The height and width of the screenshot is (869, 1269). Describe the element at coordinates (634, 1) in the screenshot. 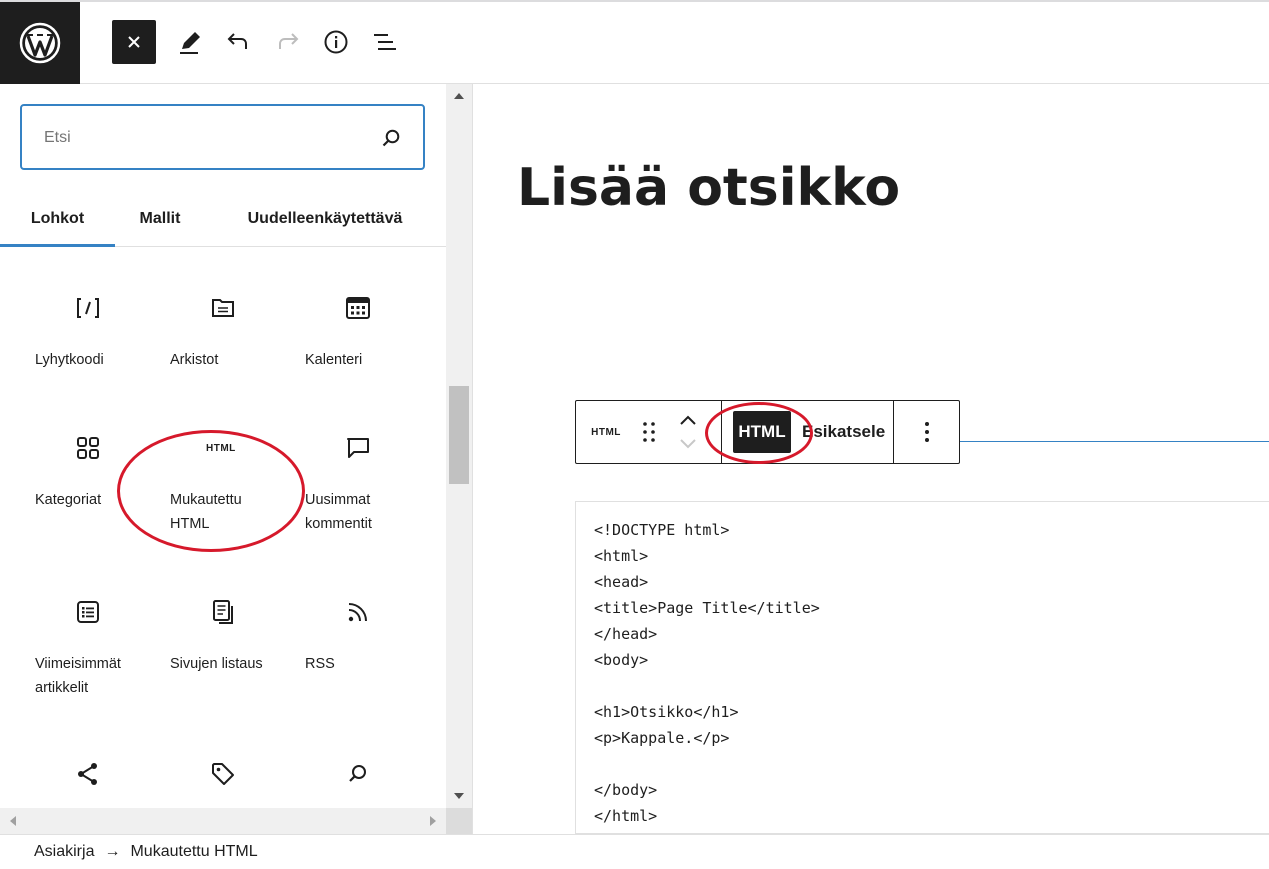

I see `top-border` at that location.